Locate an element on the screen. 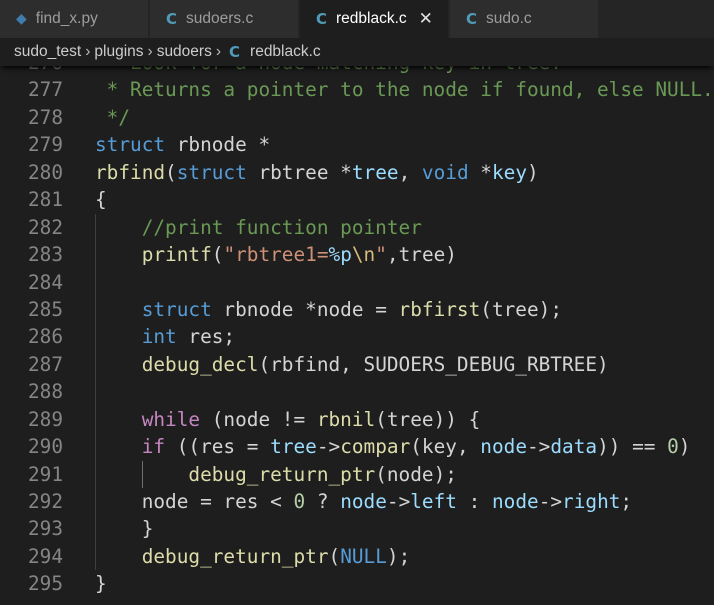 The image size is (714, 605). code-text: debug_return_ptr(NULL); is located at coordinates (253, 556).